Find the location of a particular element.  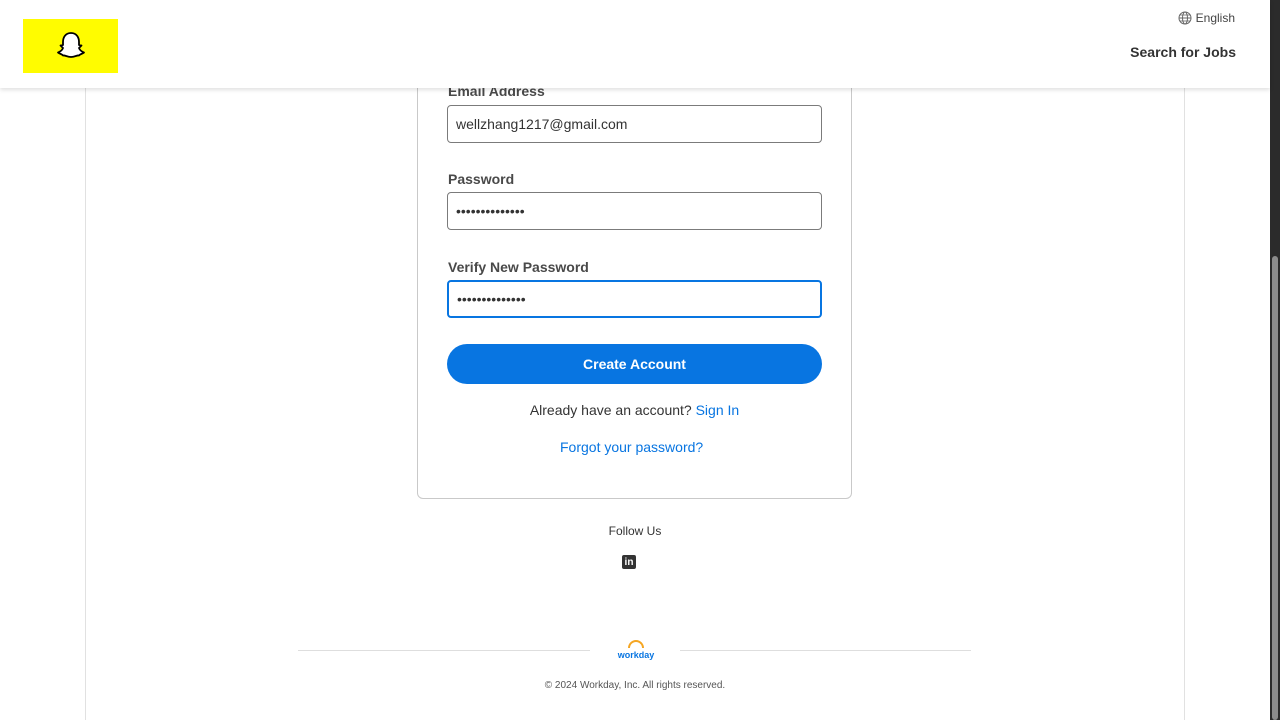

already-have-account-text: Already have an account? is located at coordinates (610, 410).